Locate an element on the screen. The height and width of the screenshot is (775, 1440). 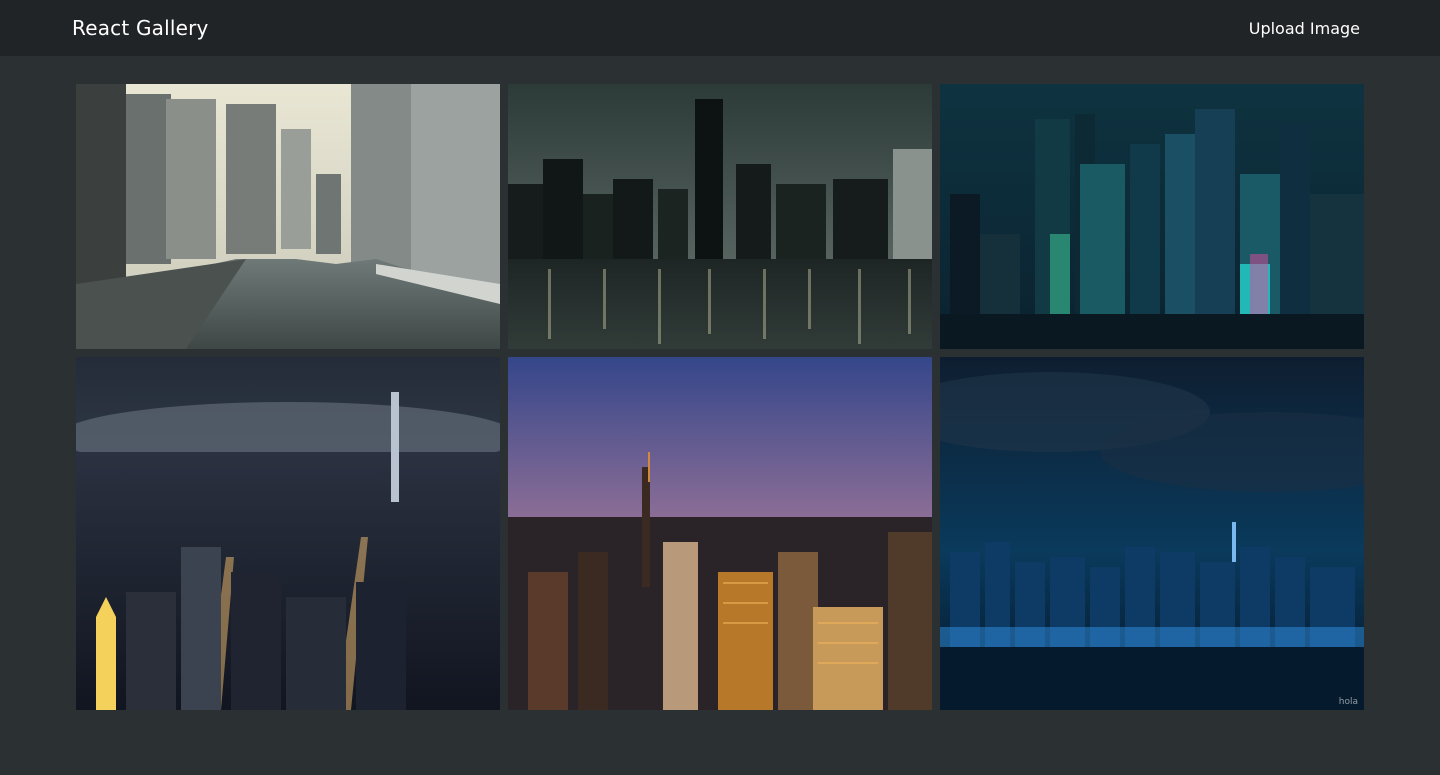
upload-image-link: Upload Image is located at coordinates (1304, 28).